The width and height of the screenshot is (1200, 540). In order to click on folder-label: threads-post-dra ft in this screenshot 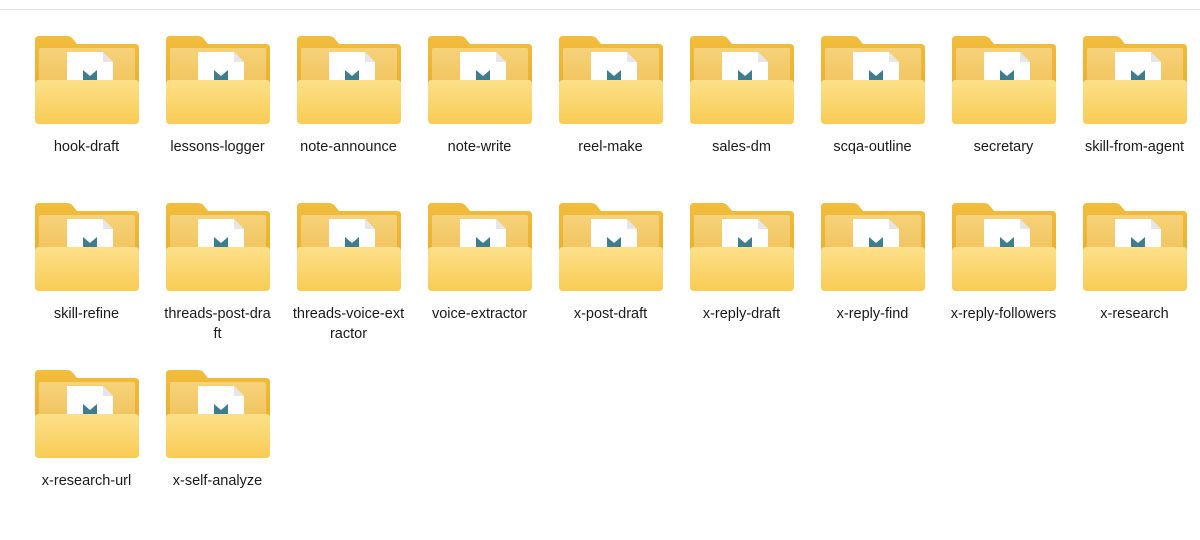, I will do `click(217, 324)`.